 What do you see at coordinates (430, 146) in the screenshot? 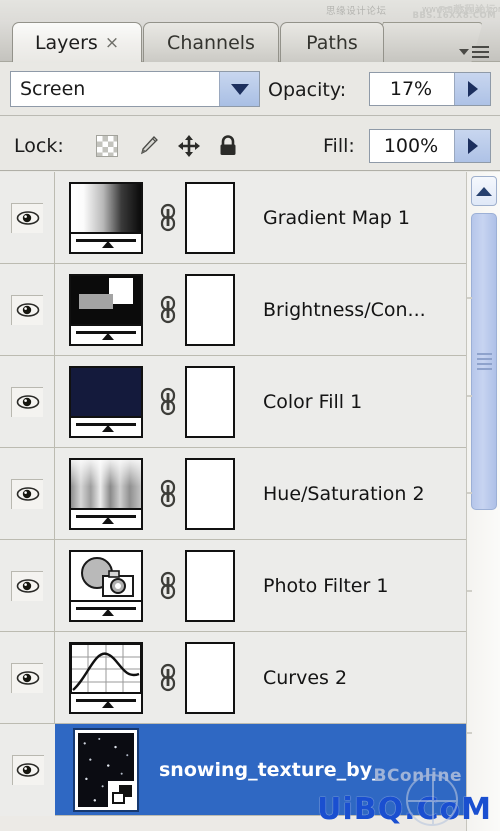
I see `fill-field: 100%` at bounding box center [430, 146].